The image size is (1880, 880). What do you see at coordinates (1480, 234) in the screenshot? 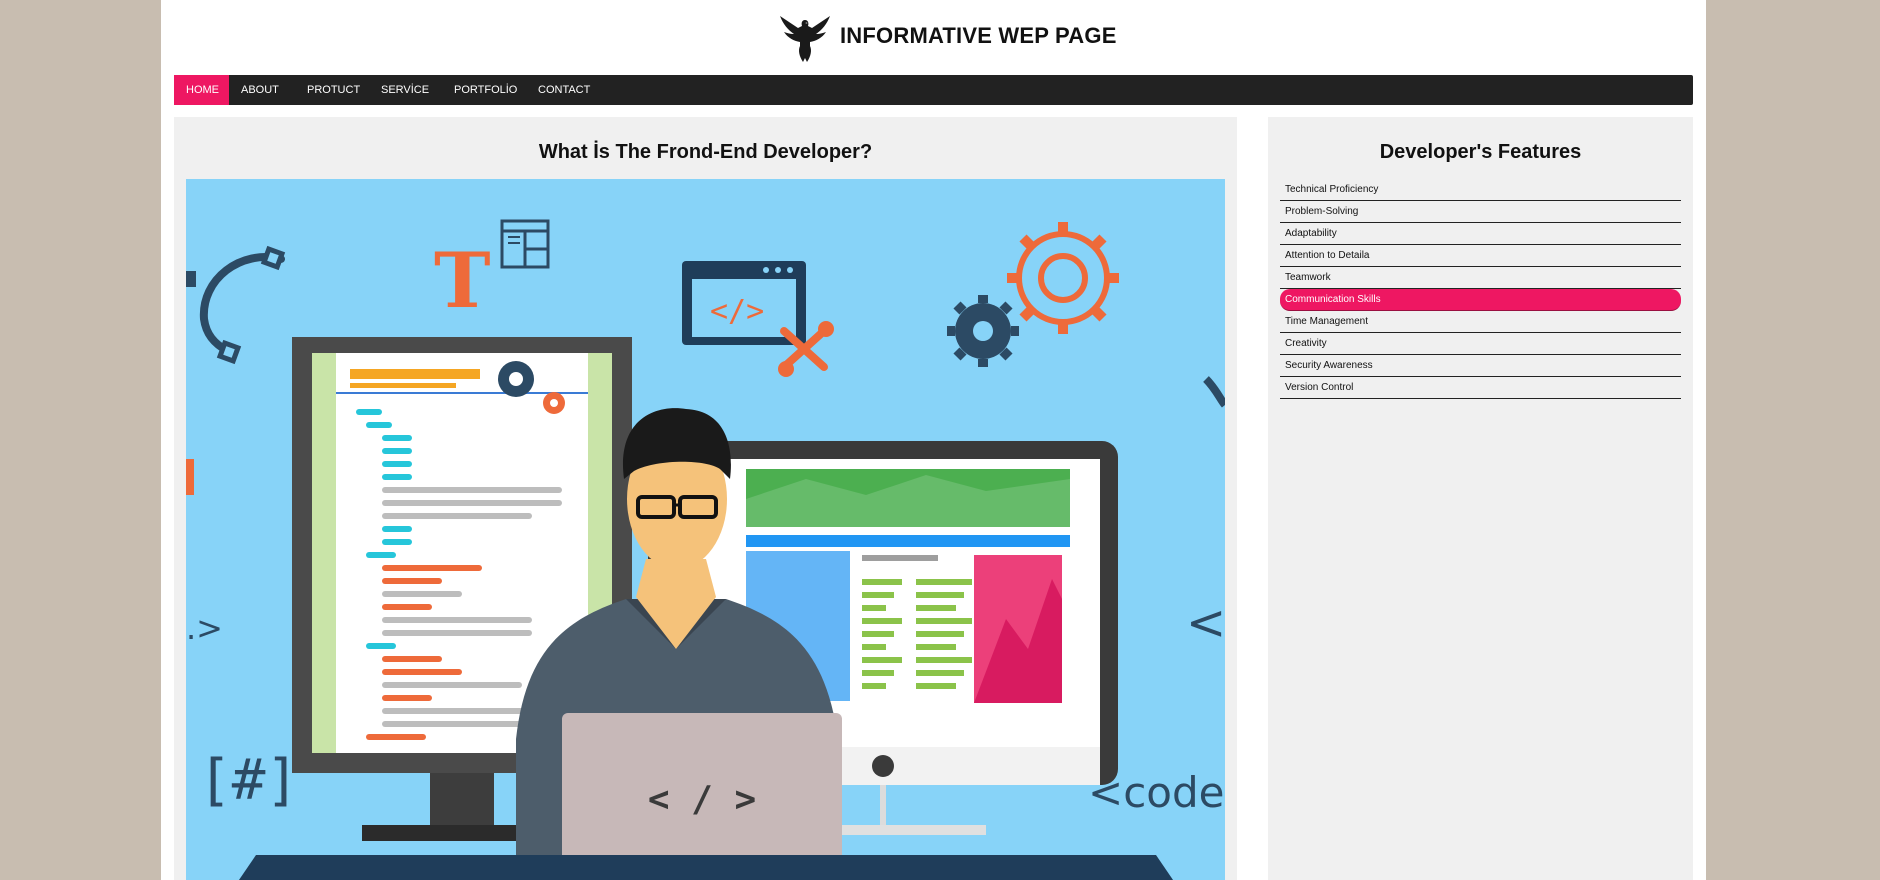
I see `feature-item: Adaptability` at bounding box center [1480, 234].